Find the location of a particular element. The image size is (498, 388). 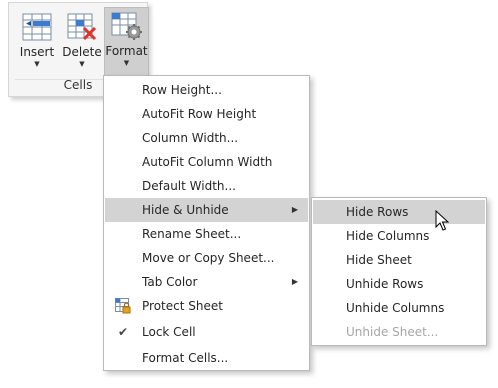

menu-item-label: AutoFit Row Height is located at coordinates (199, 114).